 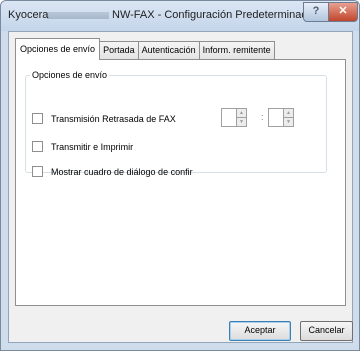 I want to click on close-button: ✕, so click(x=343, y=12).